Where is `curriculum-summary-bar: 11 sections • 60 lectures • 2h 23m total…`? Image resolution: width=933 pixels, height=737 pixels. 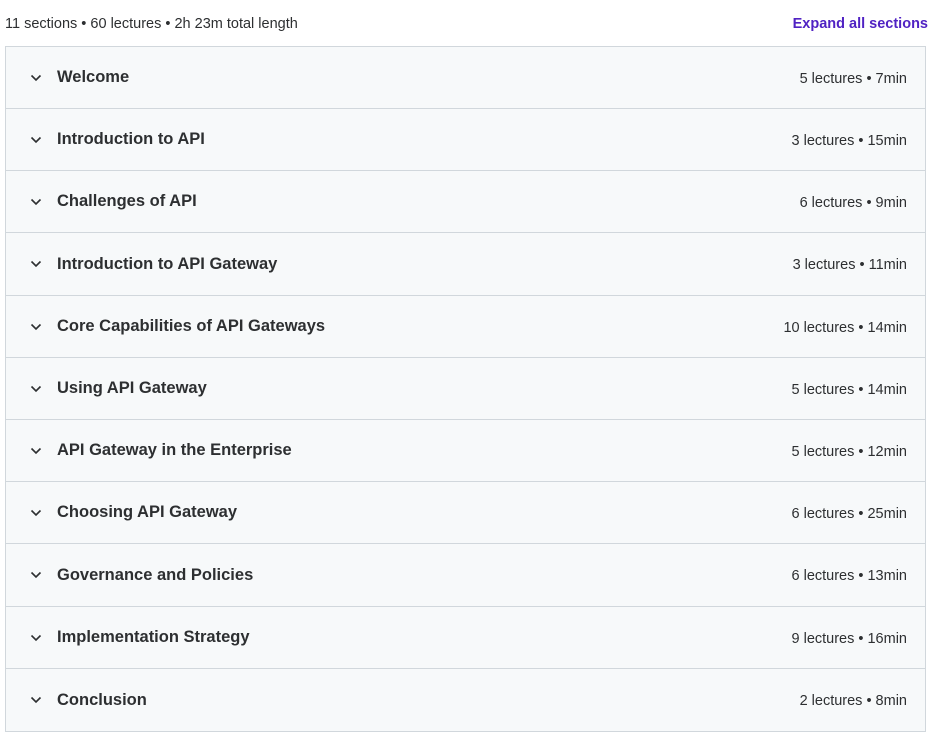 curriculum-summary-bar: 11 sections • 60 lectures • 2h 23m total… is located at coordinates (466, 24).